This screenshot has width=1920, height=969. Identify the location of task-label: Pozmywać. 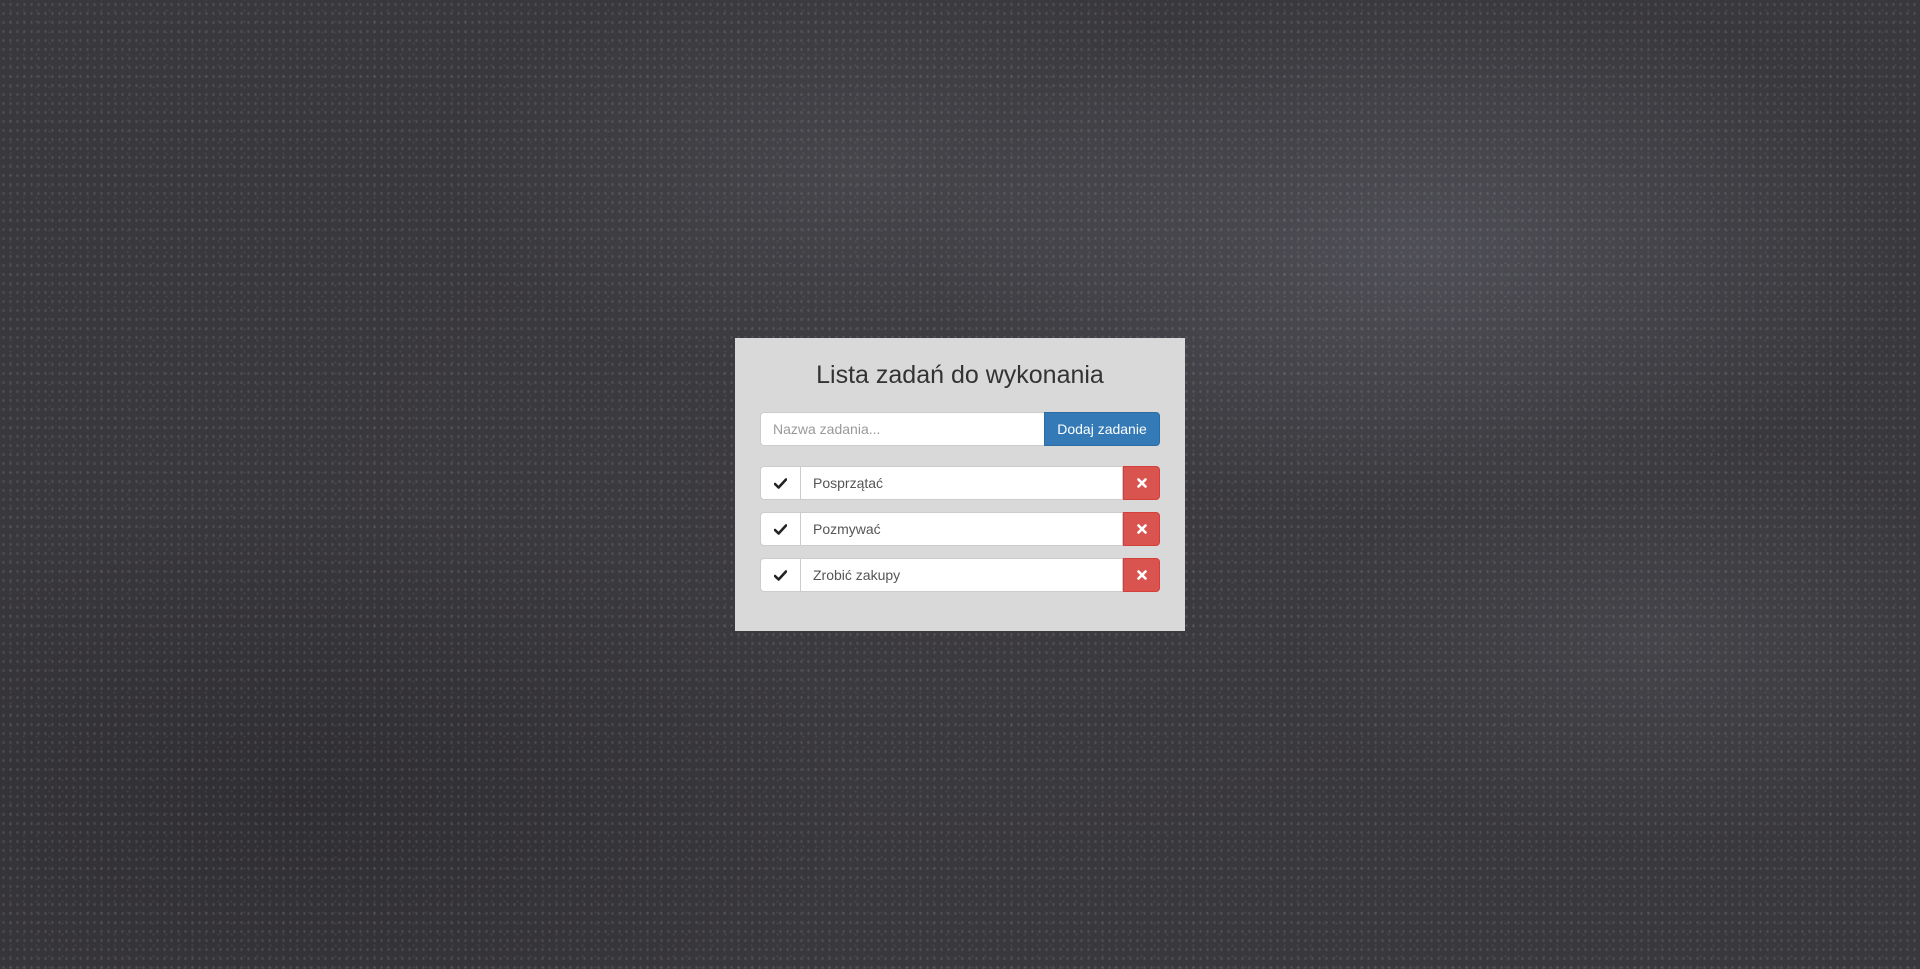
(961, 529).